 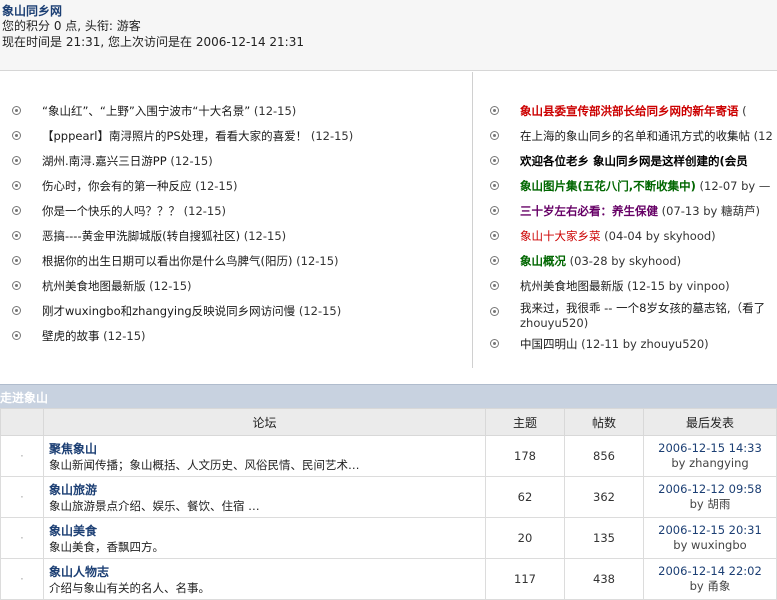 I want to click on header-forum: 论坛, so click(x=264, y=422).